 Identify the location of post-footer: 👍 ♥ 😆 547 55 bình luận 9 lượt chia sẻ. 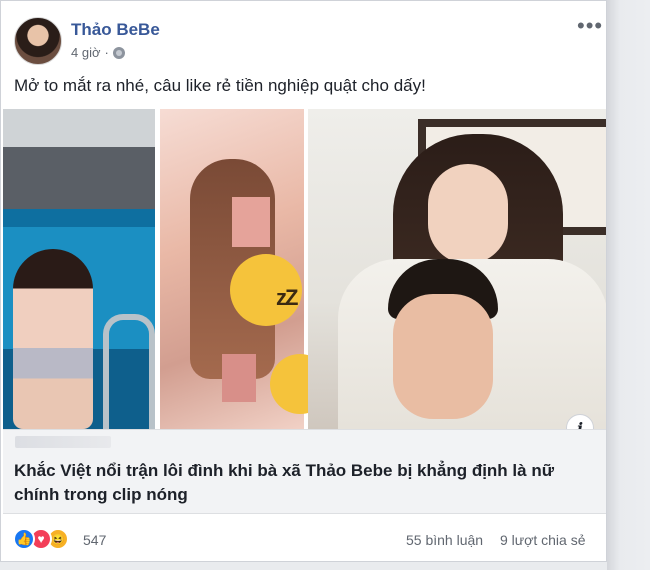
(303, 541).